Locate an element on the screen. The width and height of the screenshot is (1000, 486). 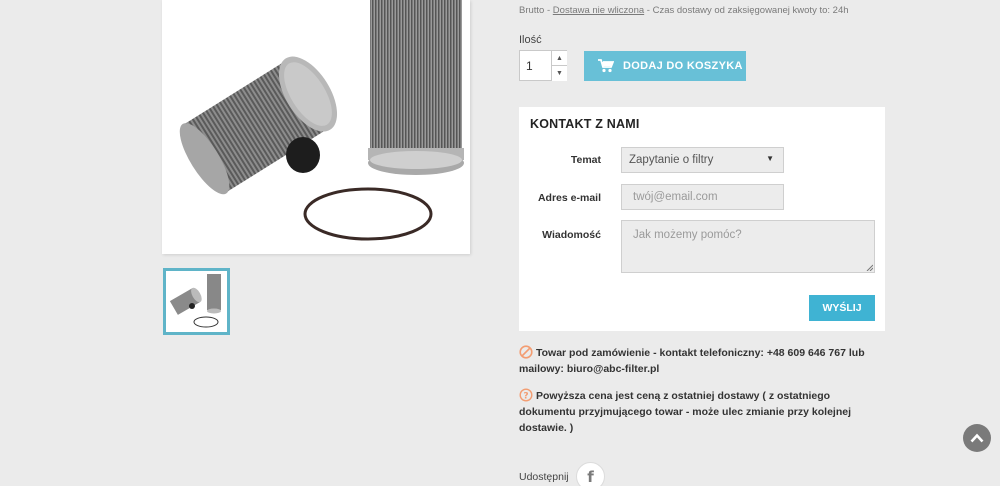
question-circle-icon: ? is located at coordinates (526, 395).